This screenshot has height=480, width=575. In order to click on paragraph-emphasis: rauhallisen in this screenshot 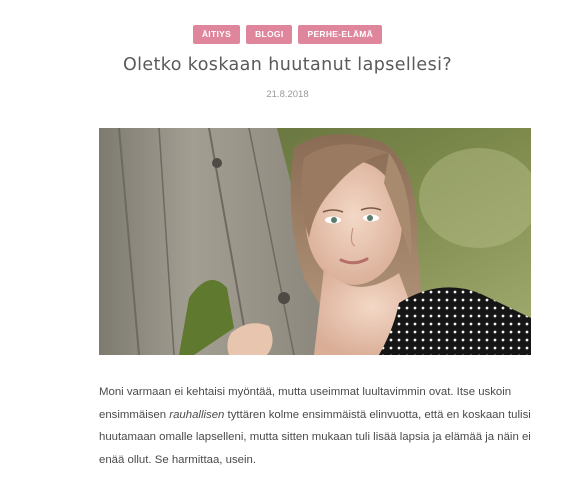, I will do `click(197, 414)`.